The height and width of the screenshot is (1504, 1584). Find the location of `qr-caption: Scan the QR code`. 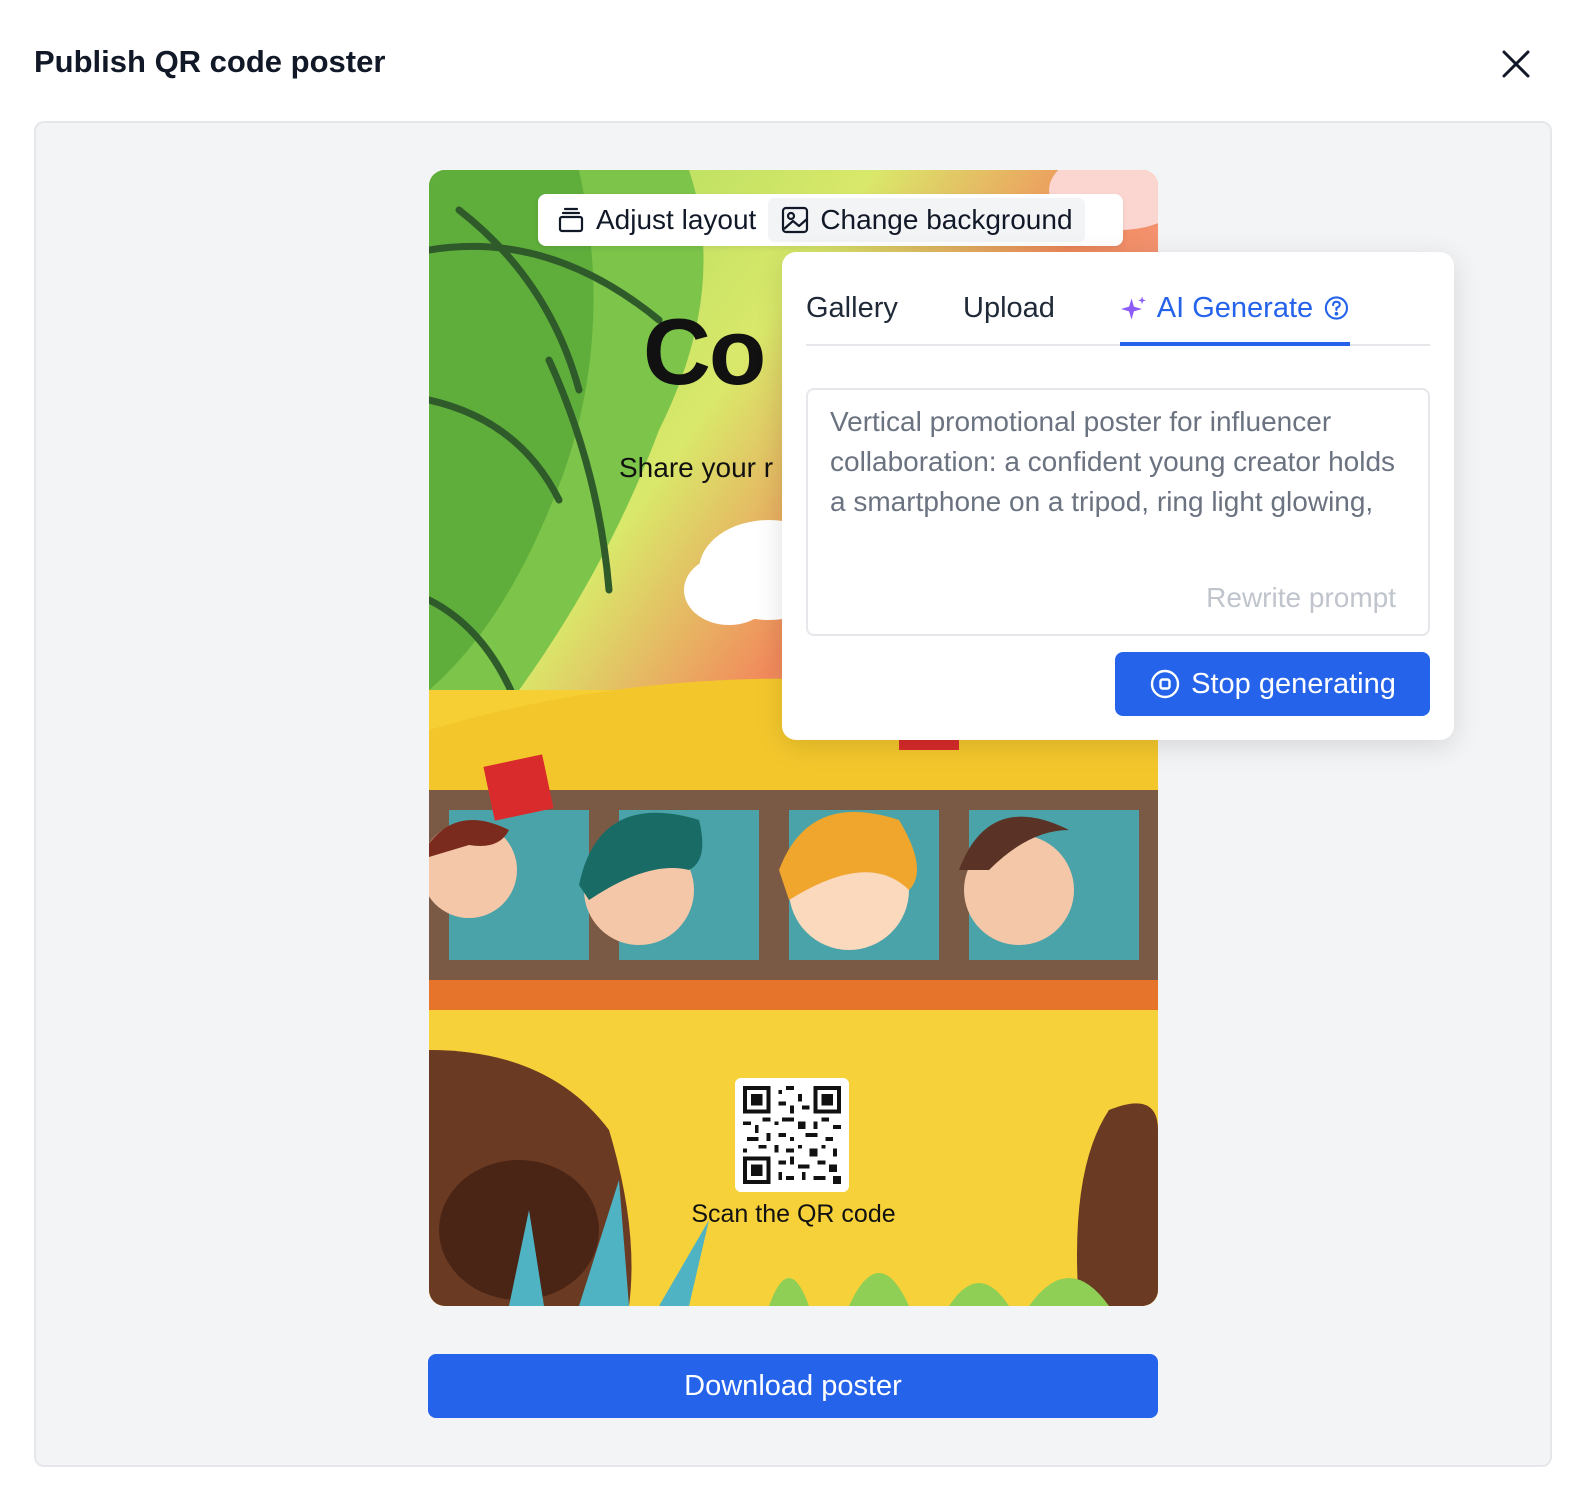

qr-caption: Scan the QR code is located at coordinates (793, 1214).